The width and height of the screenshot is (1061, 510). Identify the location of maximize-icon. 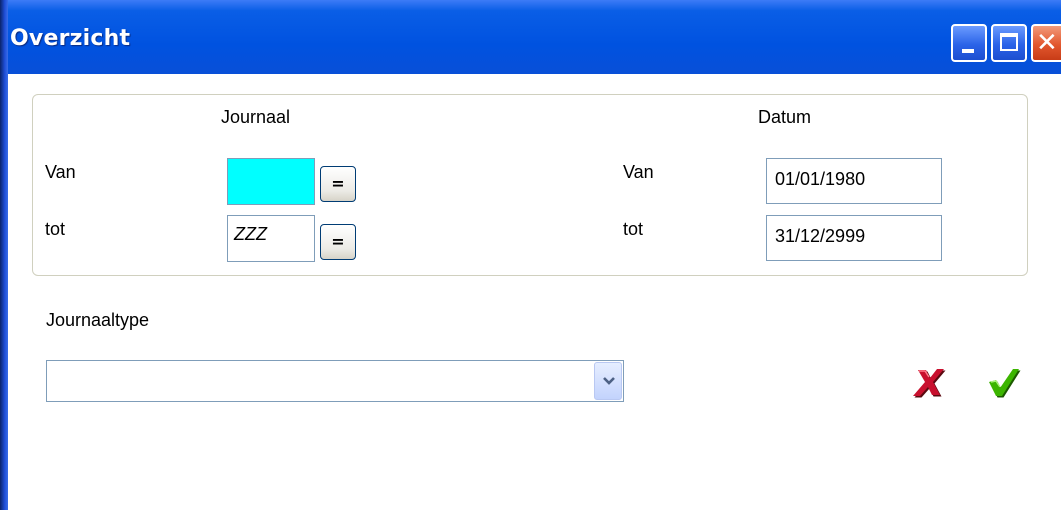
(1009, 42).